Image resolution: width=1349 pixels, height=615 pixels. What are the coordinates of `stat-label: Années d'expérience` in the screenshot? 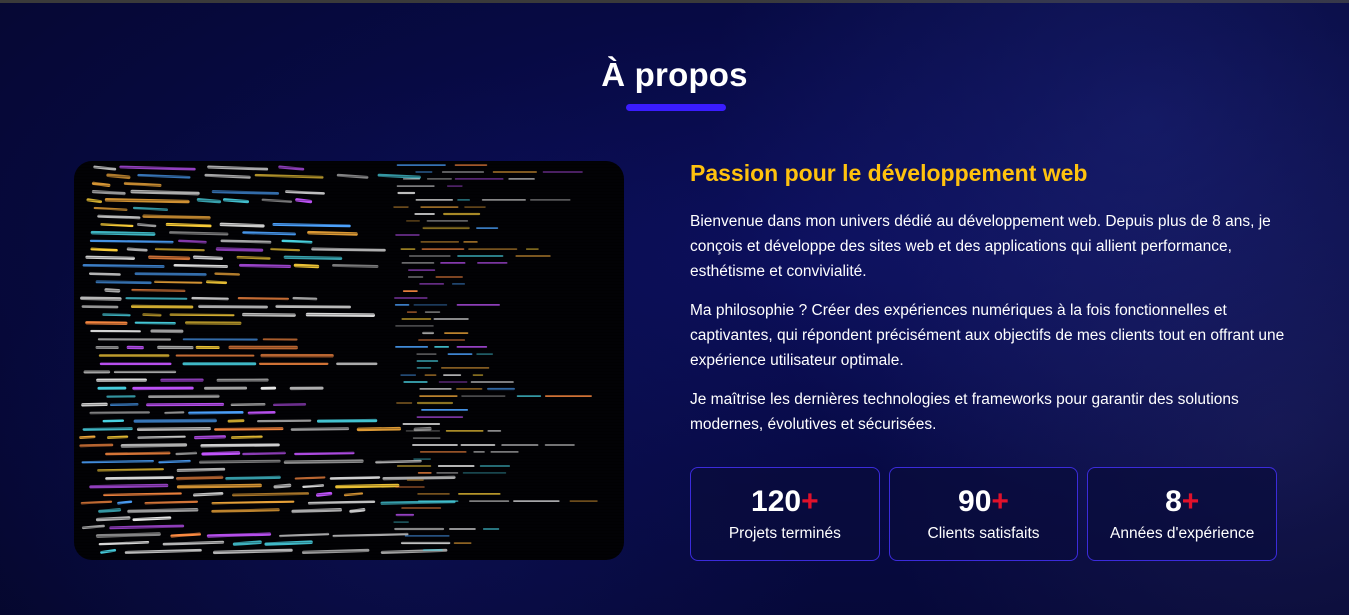 It's located at (1182, 533).